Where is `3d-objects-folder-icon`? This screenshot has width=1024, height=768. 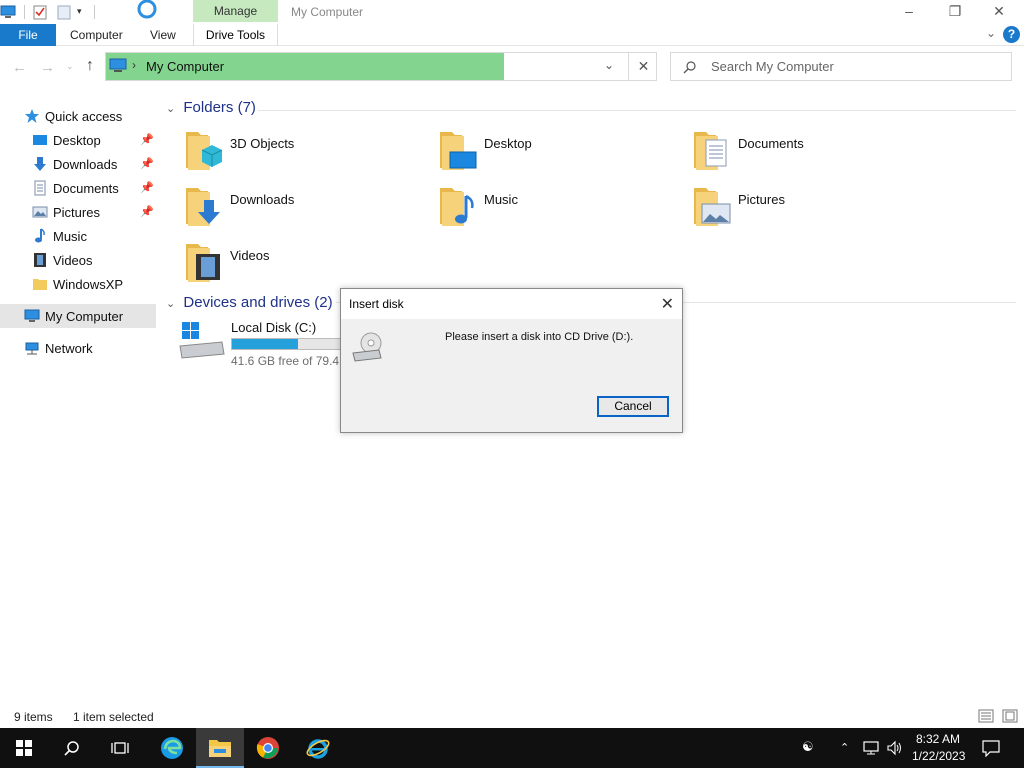
3d-objects-folder-icon is located at coordinates (204, 151).